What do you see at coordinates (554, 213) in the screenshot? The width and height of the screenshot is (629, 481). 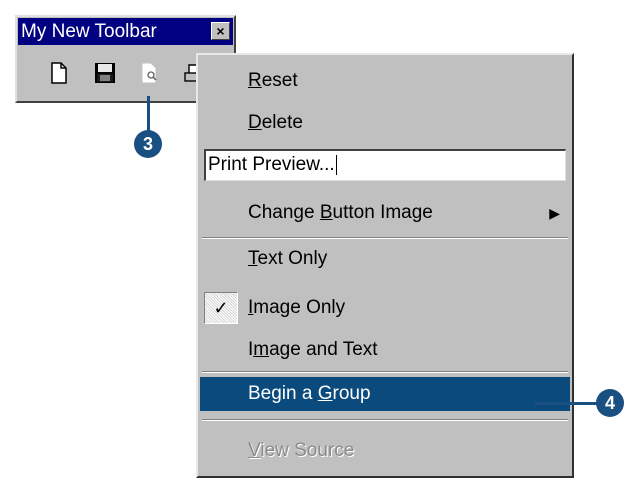 I see `submenu-arrow-icon: ▶` at bounding box center [554, 213].